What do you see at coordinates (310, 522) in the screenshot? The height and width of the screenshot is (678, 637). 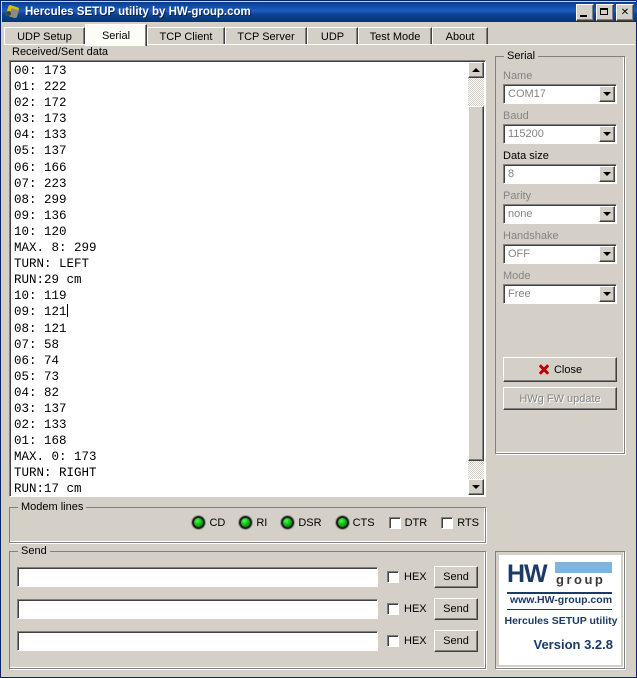 I see `led-dsr-label: DSR` at bounding box center [310, 522].